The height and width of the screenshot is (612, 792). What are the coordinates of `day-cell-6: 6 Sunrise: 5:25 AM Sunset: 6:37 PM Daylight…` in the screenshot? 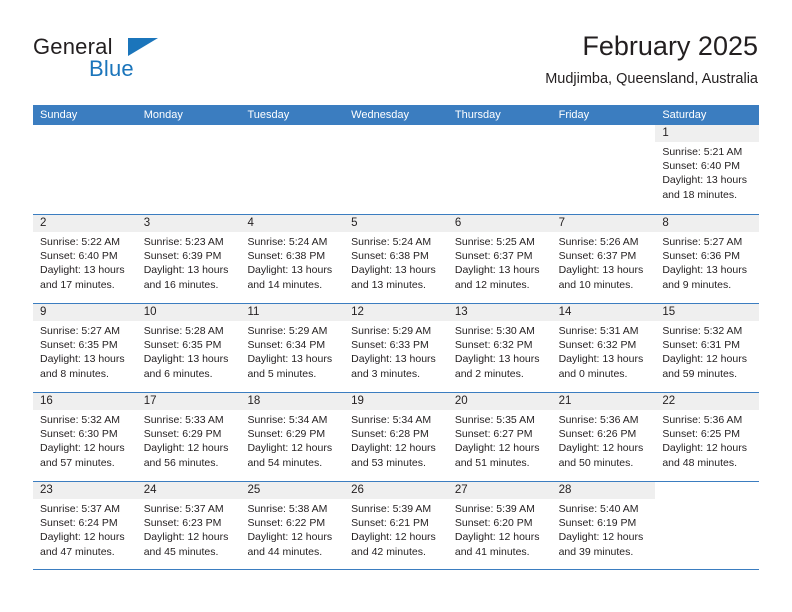 It's located at (499, 259).